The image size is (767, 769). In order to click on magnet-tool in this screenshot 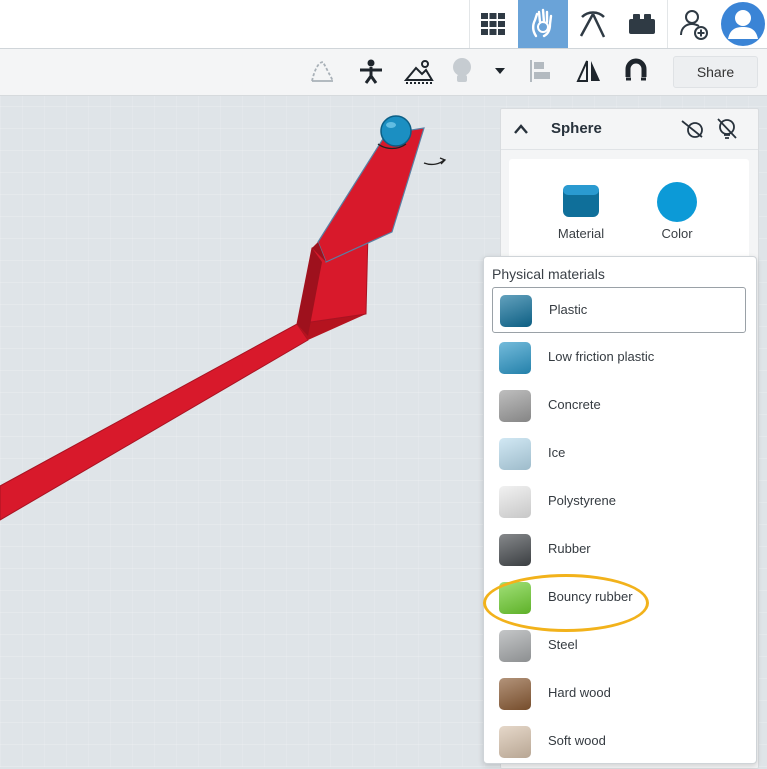, I will do `click(636, 71)`.